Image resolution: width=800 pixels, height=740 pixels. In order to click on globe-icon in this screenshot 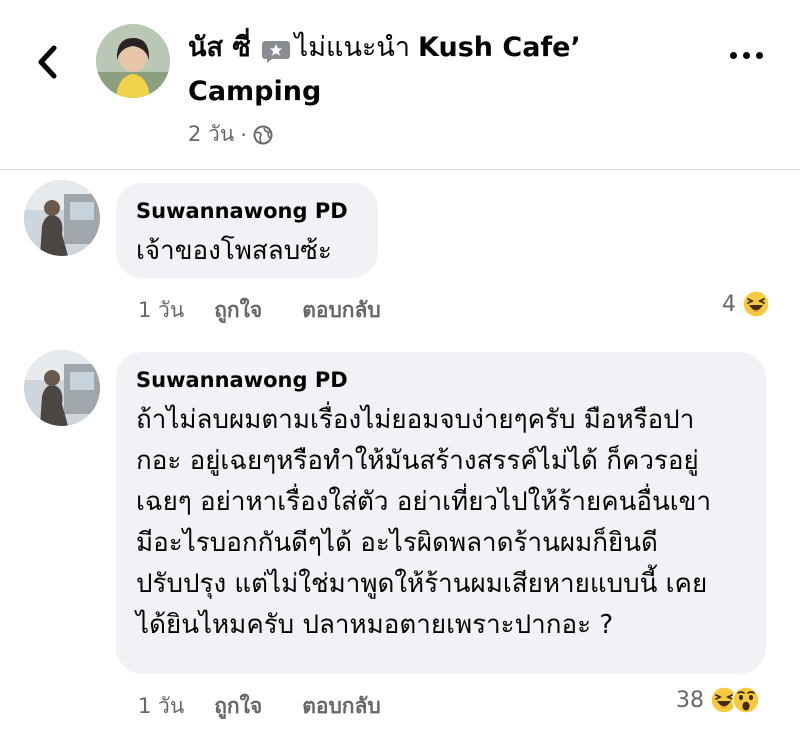, I will do `click(263, 134)`.